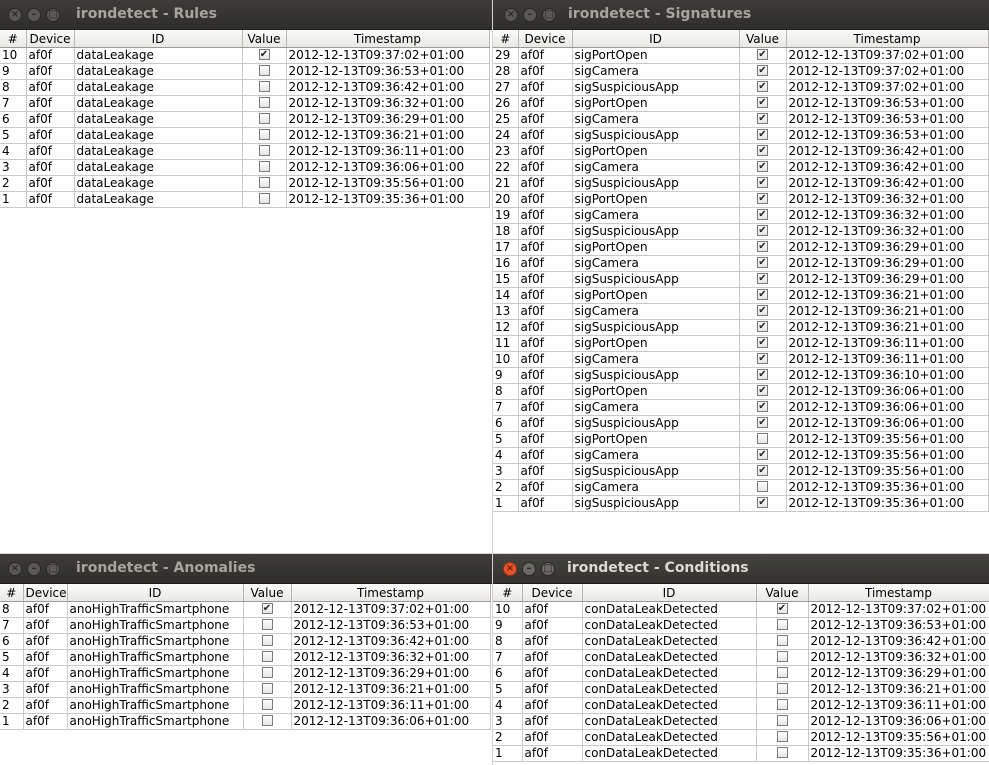 The width and height of the screenshot is (989, 765). Describe the element at coordinates (741, 407) in the screenshot. I see `table-row: 7af0fsigCamera 2012-12-13T09:36:06+01:00` at that location.